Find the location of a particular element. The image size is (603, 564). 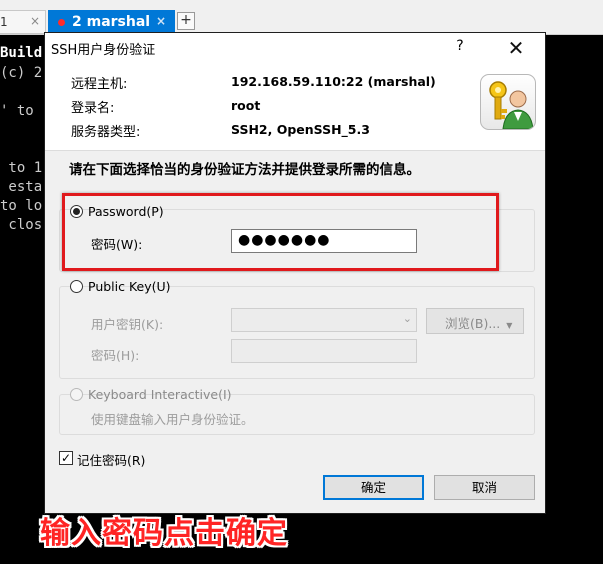

dropdown-arrow-icon: ▼ is located at coordinates (509, 325).